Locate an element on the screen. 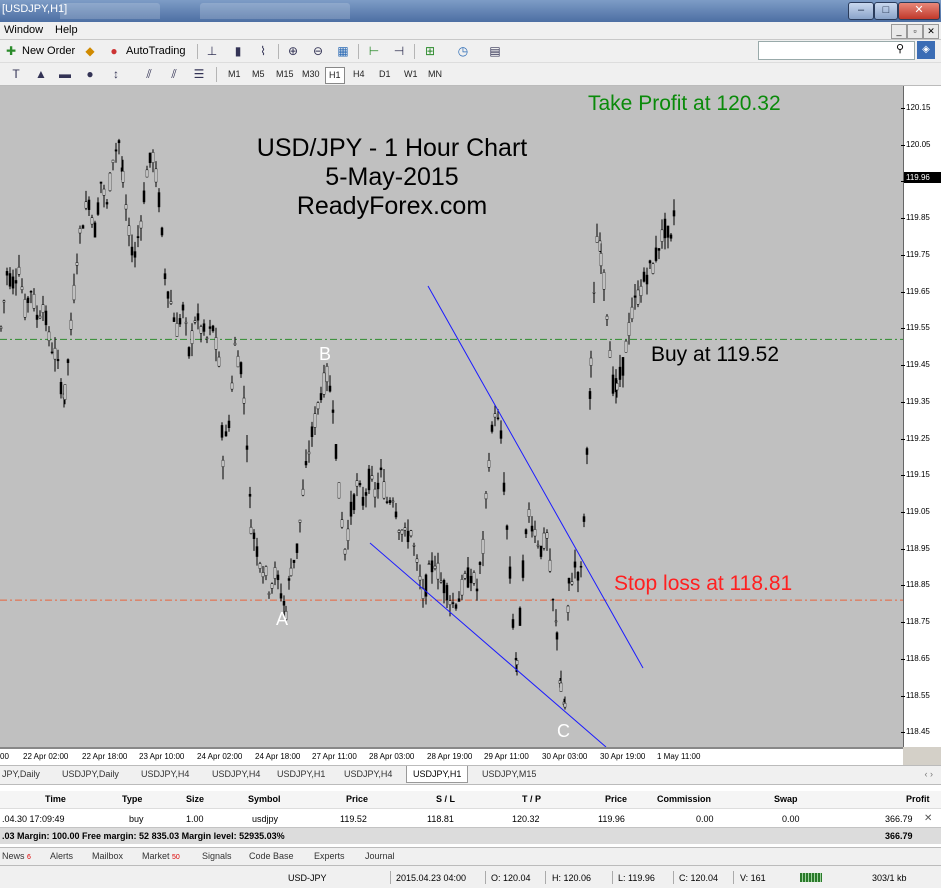 This screenshot has width=941, height=888. browser-tab-ghost is located at coordinates (275, 11).